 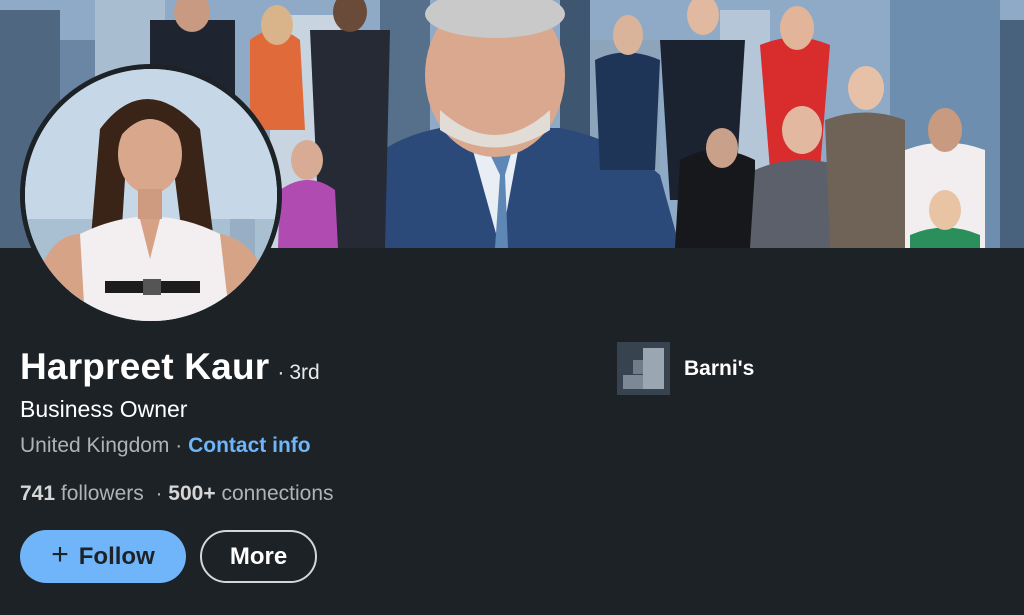 I want to click on stats-row: 741 followers · 500+ connections, so click(x=177, y=494).